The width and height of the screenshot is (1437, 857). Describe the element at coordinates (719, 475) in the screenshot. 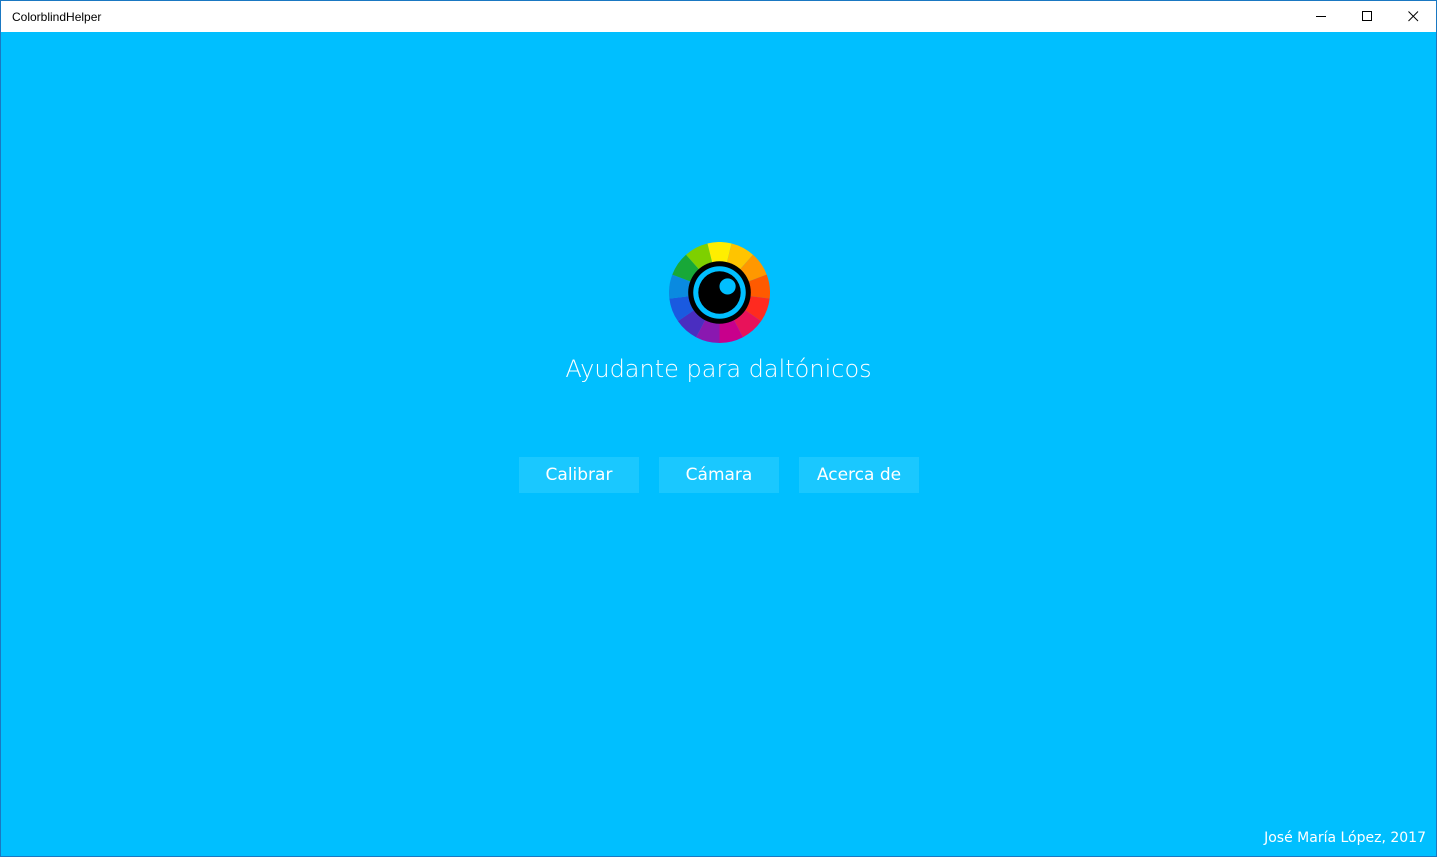

I see `camara-button: Cámara` at that location.